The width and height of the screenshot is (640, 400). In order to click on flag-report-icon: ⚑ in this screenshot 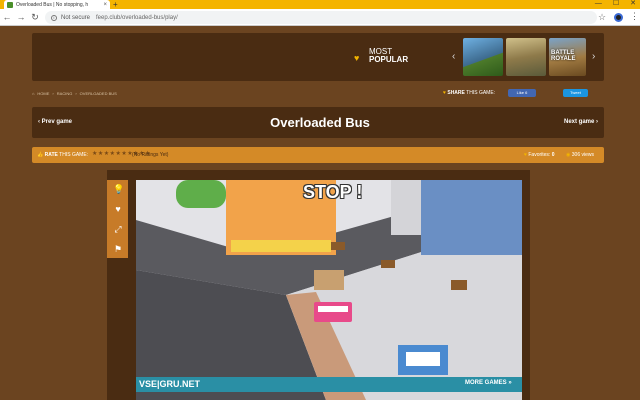, I will do `click(118, 249)`.